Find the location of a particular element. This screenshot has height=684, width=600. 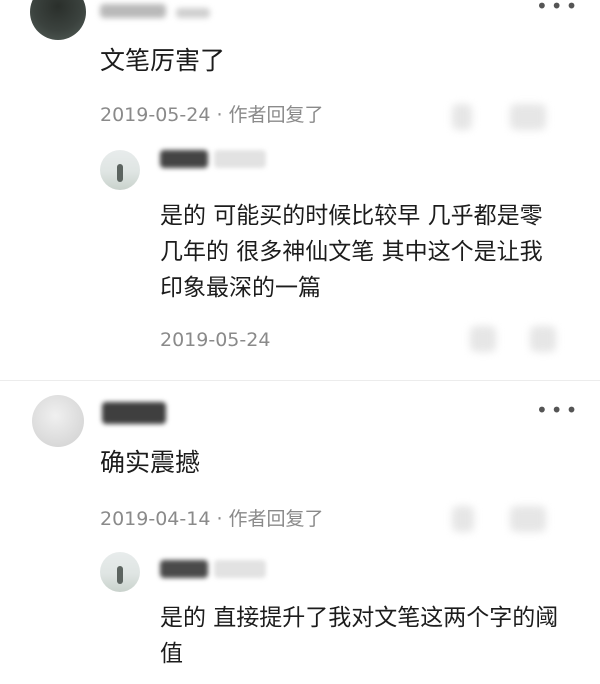

reply-date: 2019-05-24 is located at coordinates (215, 340).